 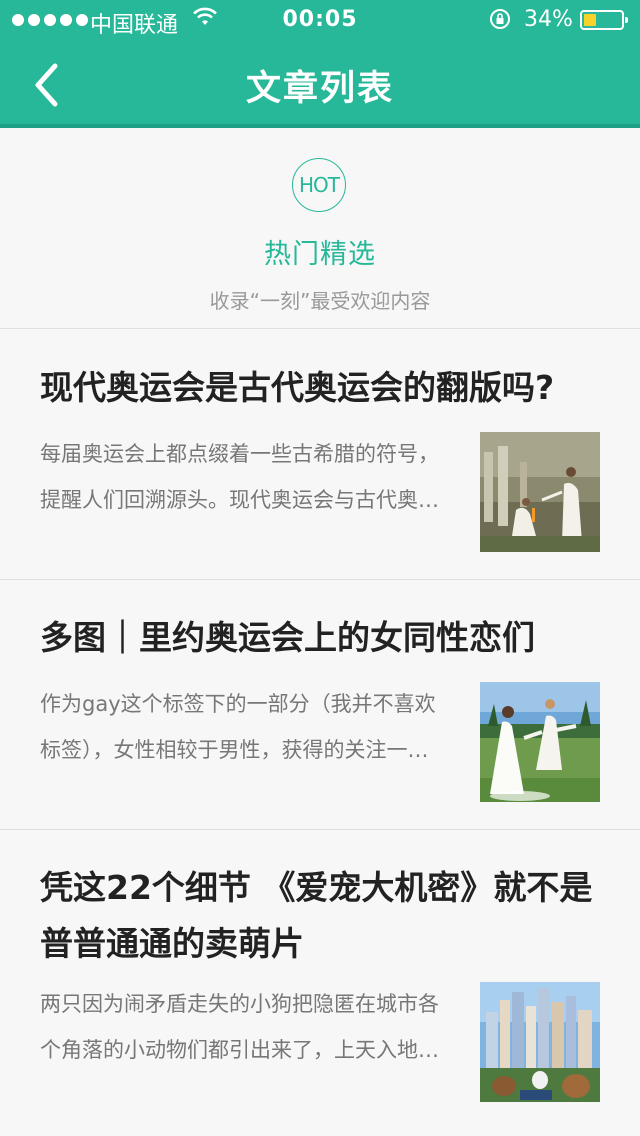 What do you see at coordinates (590, 20) in the screenshot?
I see `battery-level` at bounding box center [590, 20].